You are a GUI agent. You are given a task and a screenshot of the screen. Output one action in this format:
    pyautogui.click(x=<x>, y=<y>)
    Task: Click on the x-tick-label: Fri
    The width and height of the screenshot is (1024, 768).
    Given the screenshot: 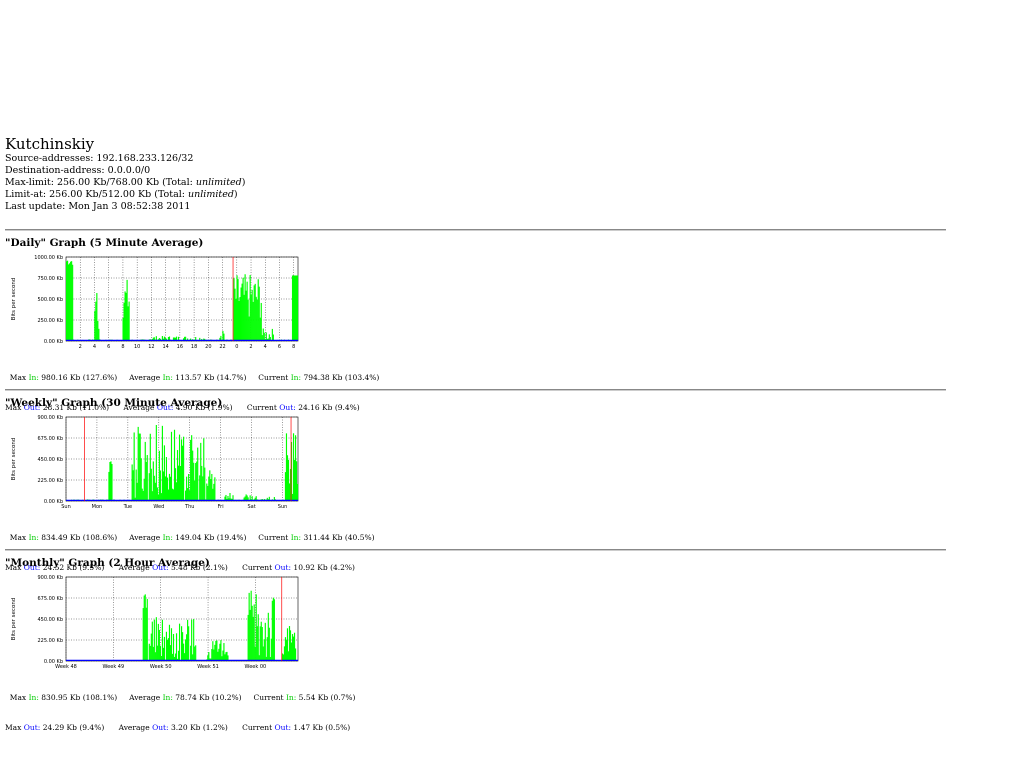 What is the action you would take?
    pyautogui.click(x=221, y=507)
    